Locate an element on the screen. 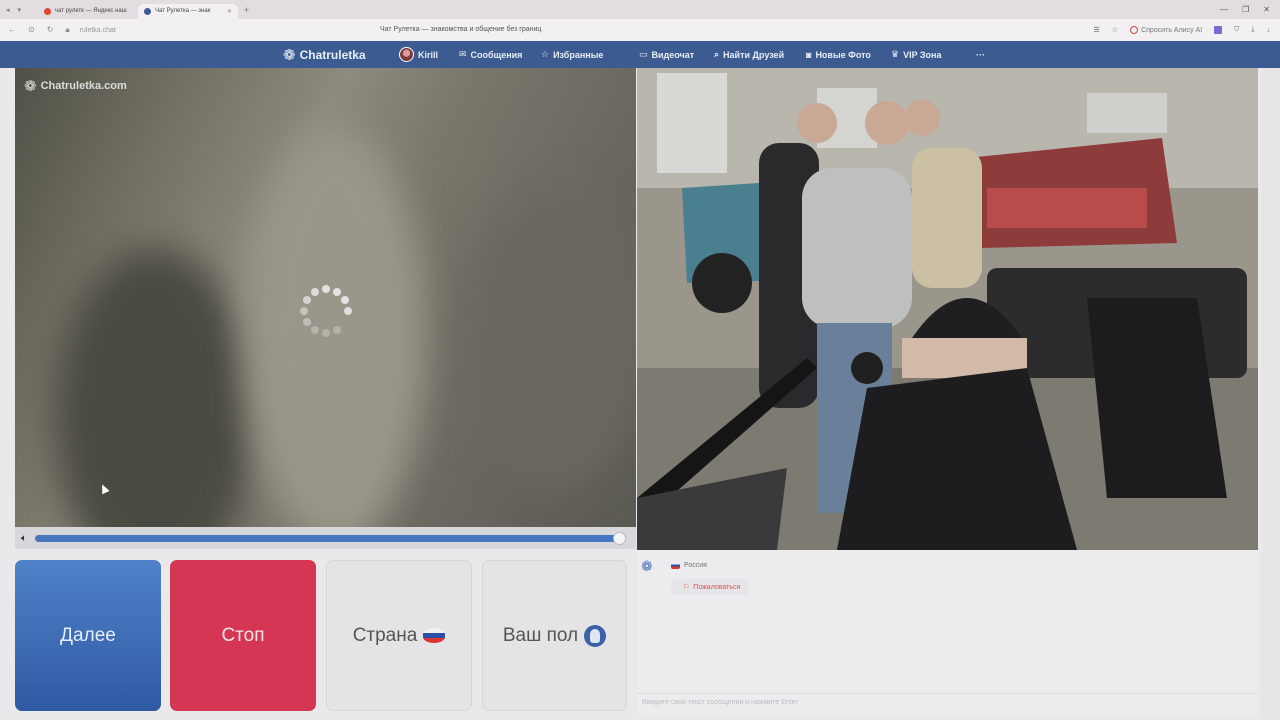 The width and height of the screenshot is (1280, 720). url-field: ruletka.chat is located at coordinates (98, 30).